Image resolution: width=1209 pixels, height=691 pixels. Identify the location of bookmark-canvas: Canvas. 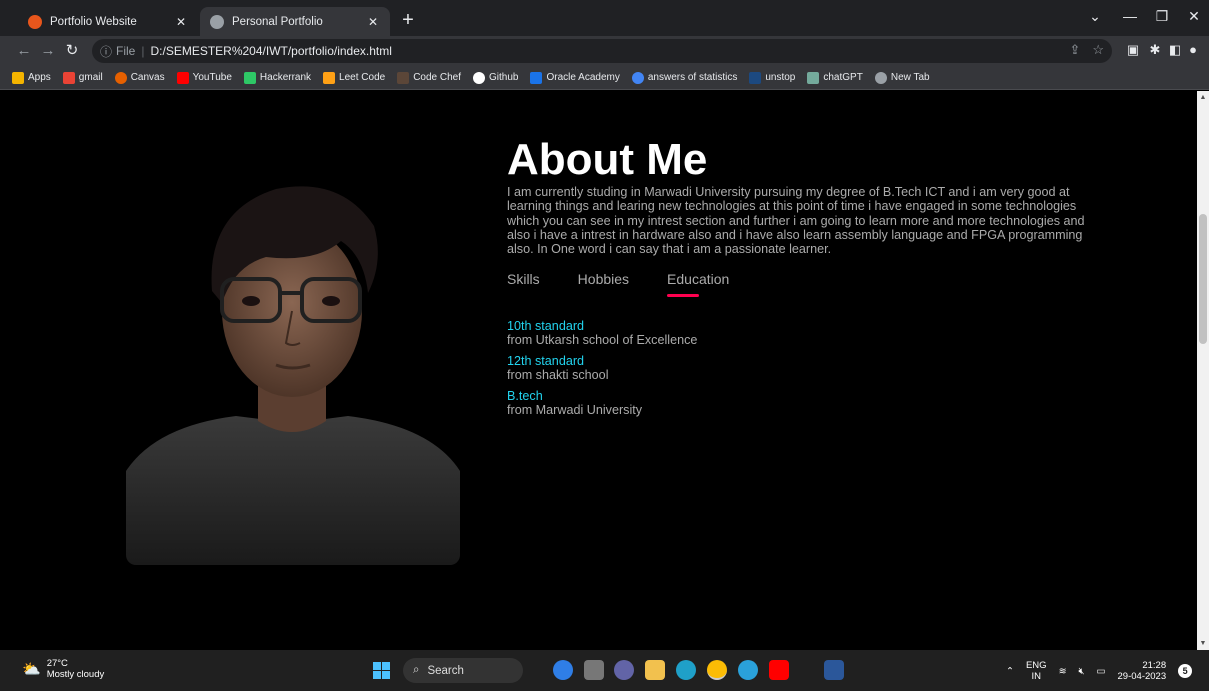
(139, 77).